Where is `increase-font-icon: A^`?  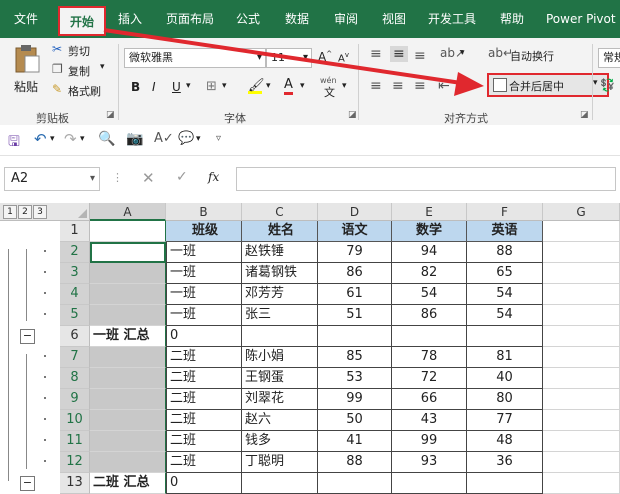 increase-font-icon: A^ is located at coordinates (325, 57).